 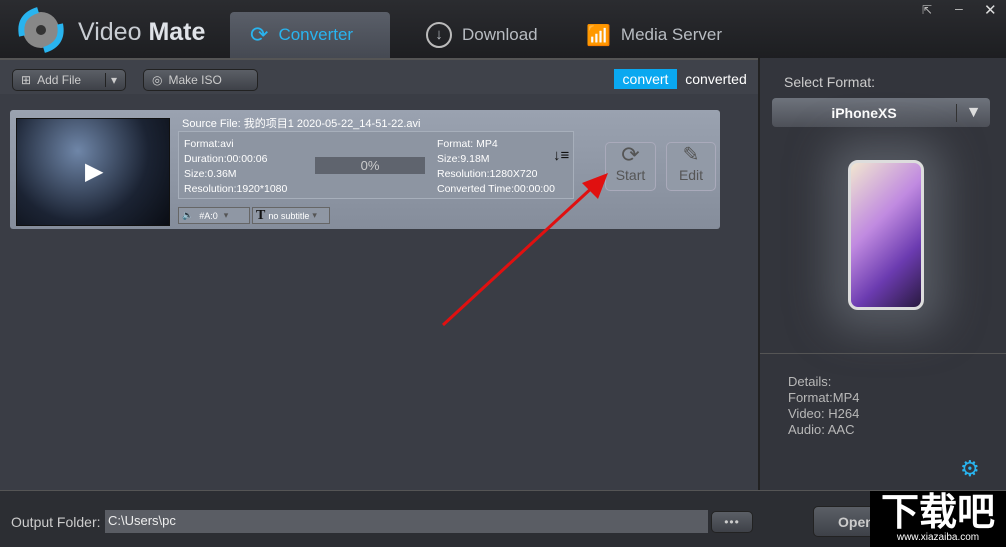 I want to click on red-arrow-annotation, so click(x=524, y=250).